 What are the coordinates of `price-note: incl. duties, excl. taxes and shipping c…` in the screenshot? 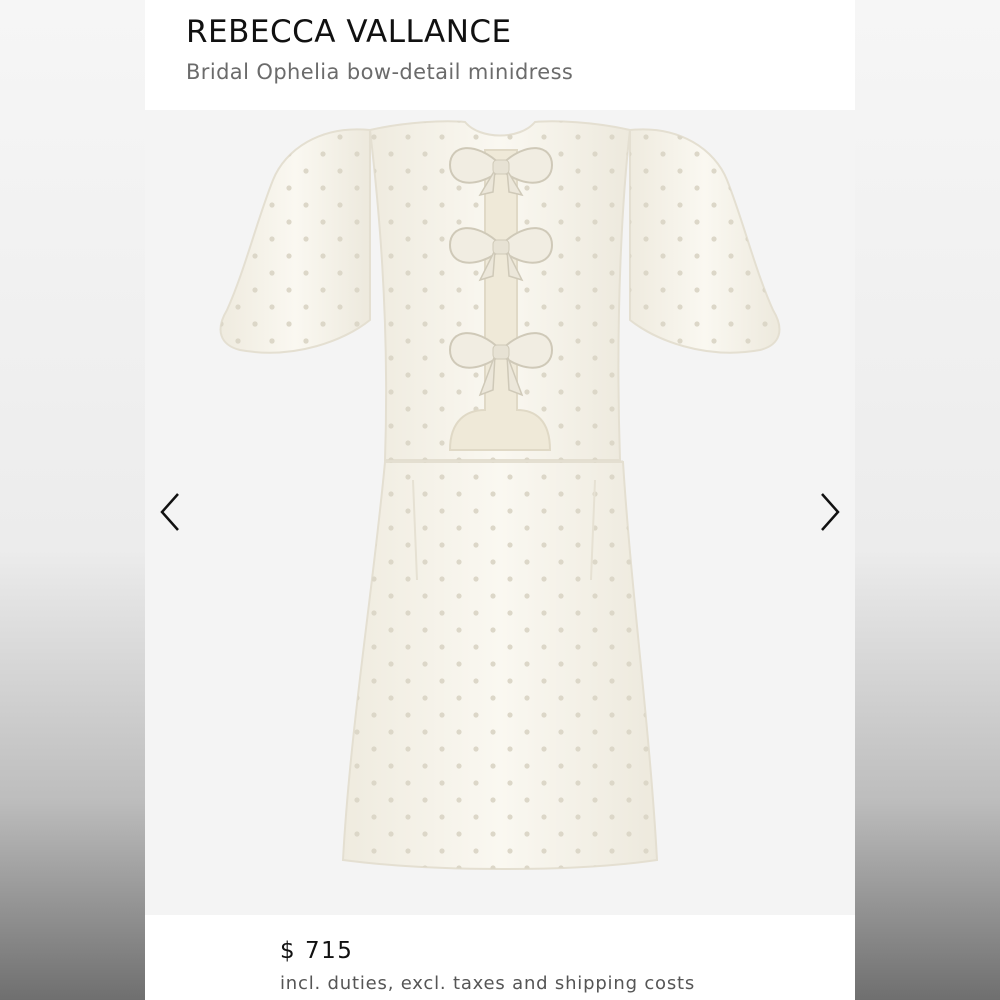 It's located at (488, 983).